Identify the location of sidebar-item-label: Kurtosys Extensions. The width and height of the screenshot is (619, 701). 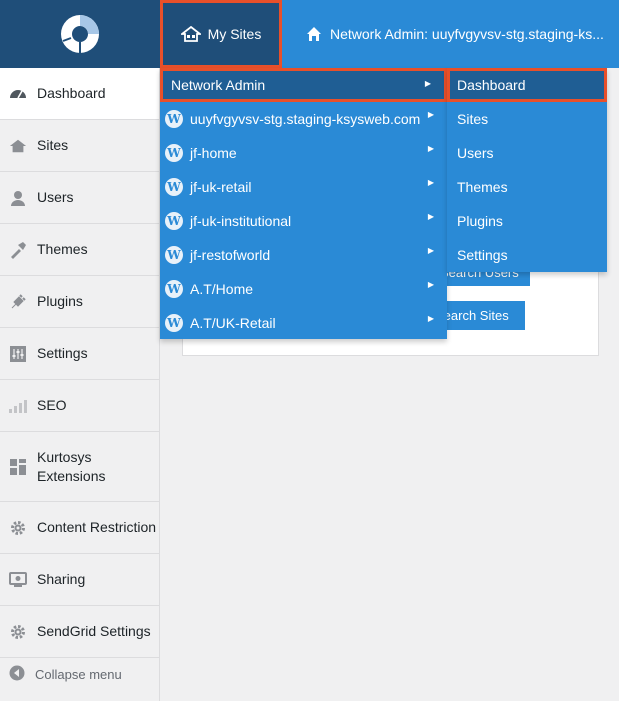
(71, 466).